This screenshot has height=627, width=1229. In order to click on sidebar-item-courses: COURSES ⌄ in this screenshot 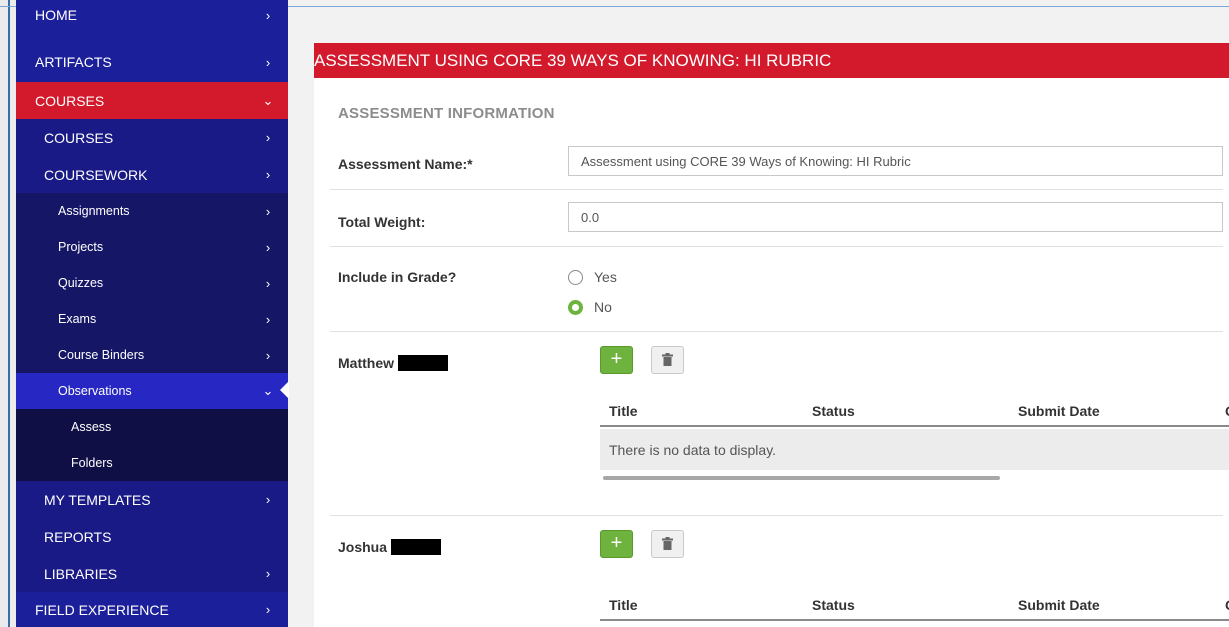, I will do `click(152, 100)`.